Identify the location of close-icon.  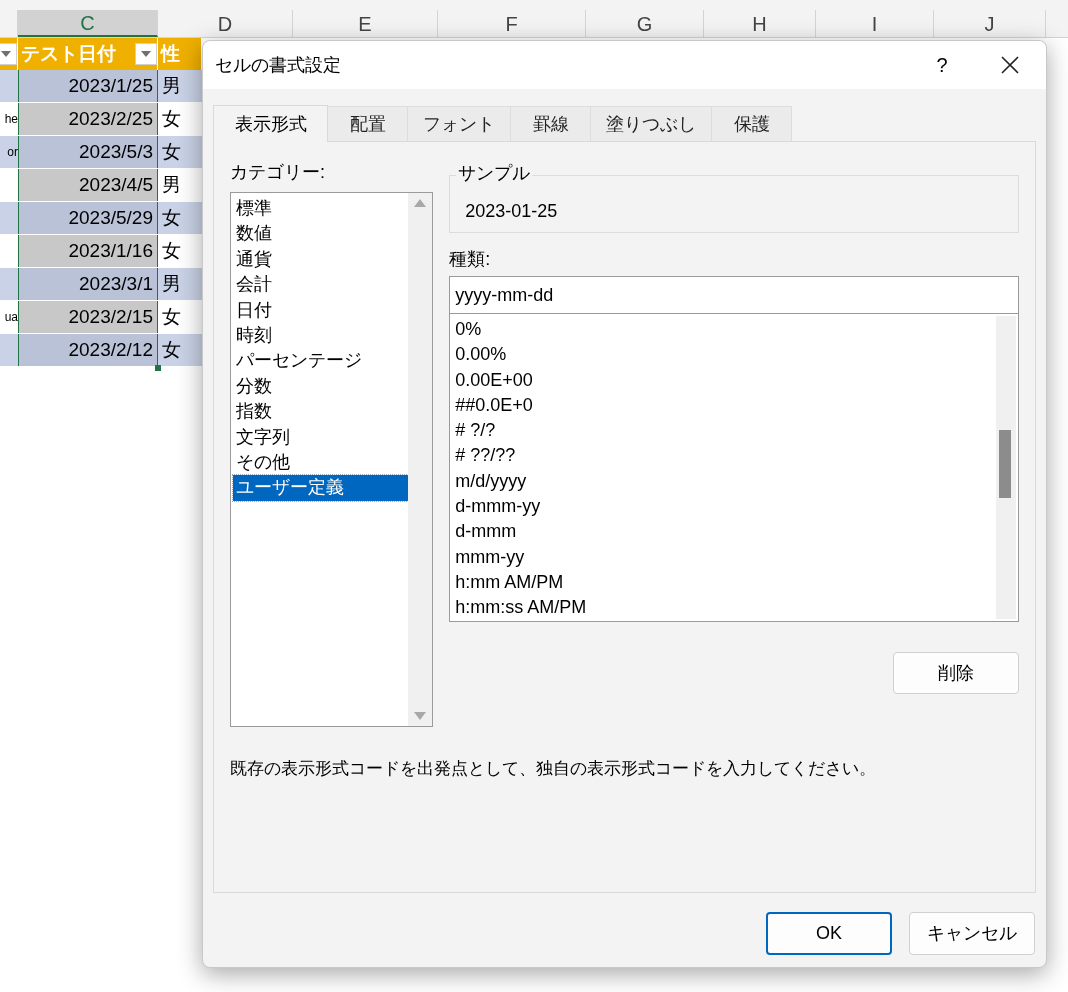
(1010, 65).